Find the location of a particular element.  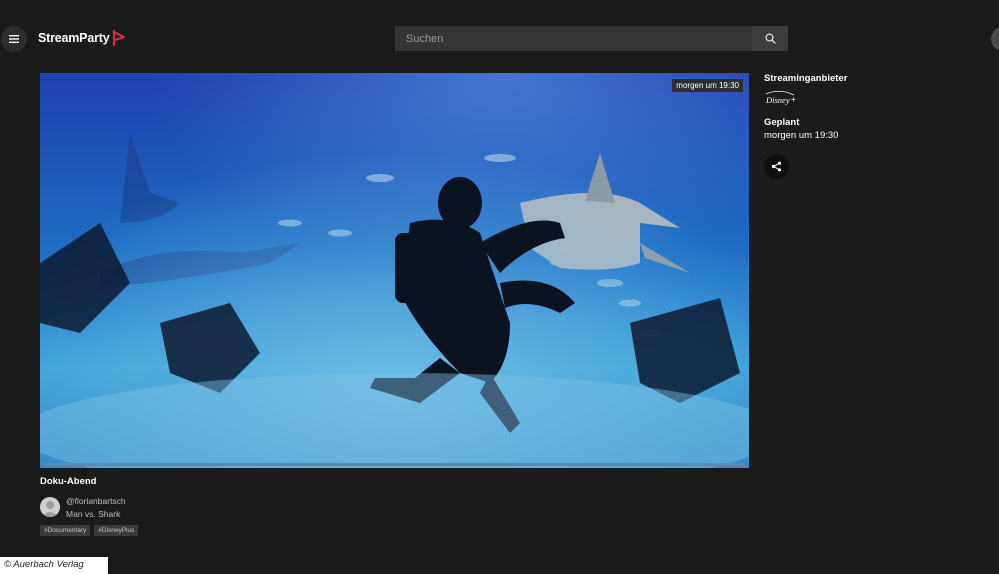

search-bar is located at coordinates (591, 38).